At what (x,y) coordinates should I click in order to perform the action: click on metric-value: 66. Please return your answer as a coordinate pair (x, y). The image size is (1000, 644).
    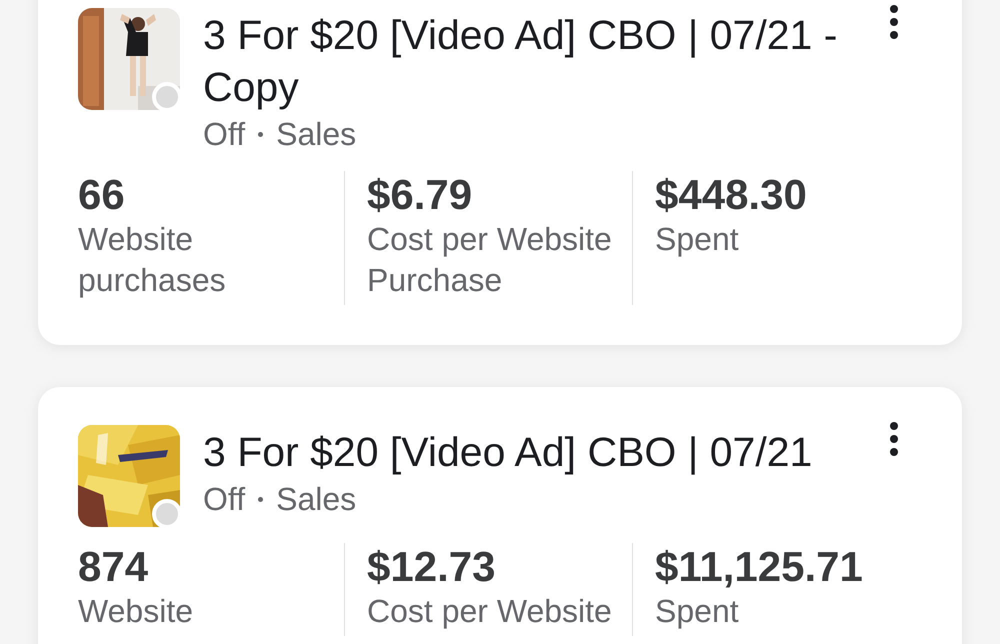
    Looking at the image, I should click on (102, 195).